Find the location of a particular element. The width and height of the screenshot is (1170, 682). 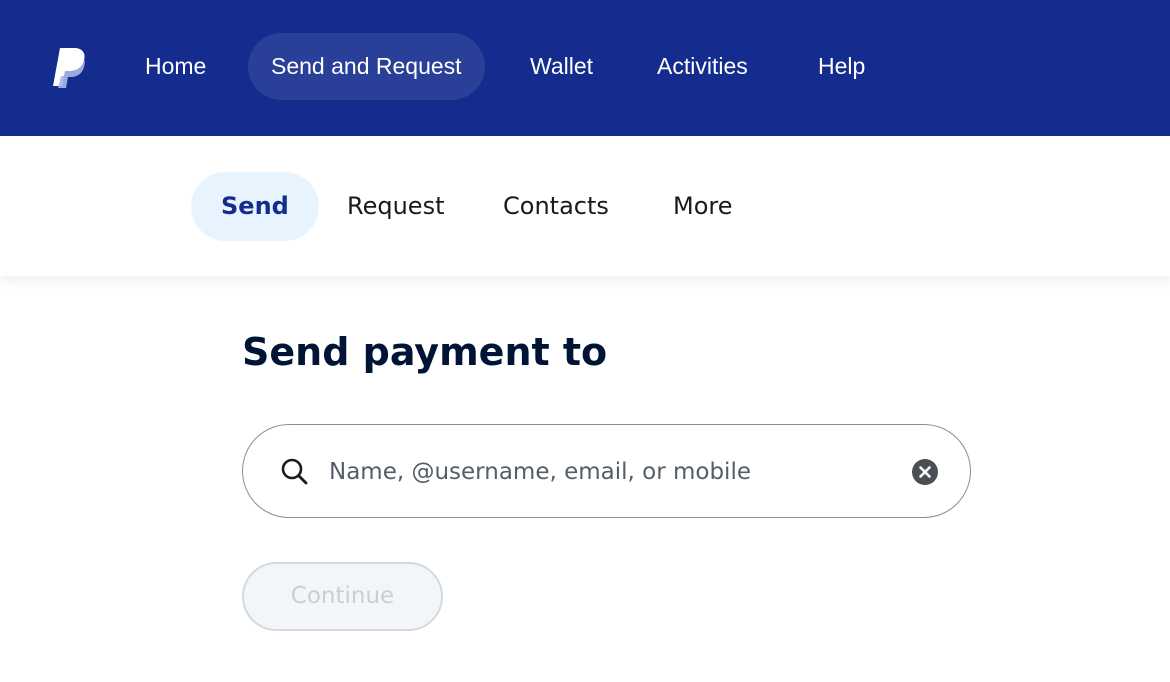

recipient-search-input is located at coordinates (609, 472).